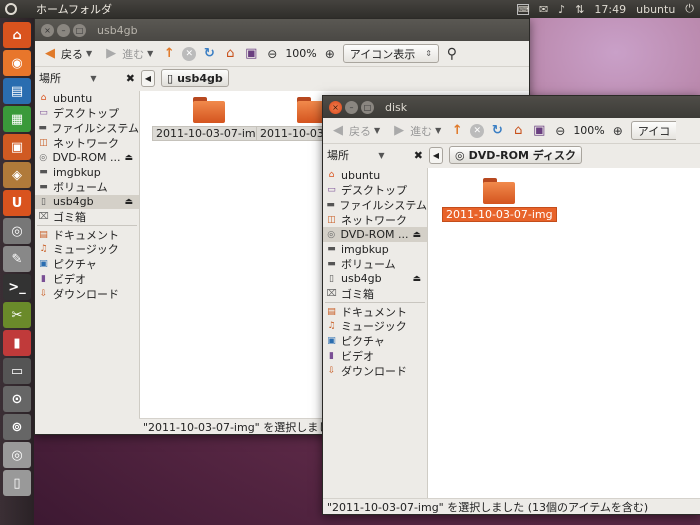 The height and width of the screenshot is (525, 700). Describe the element at coordinates (17, 63) in the screenshot. I see `launcher-firefox-icon: ◉` at that location.